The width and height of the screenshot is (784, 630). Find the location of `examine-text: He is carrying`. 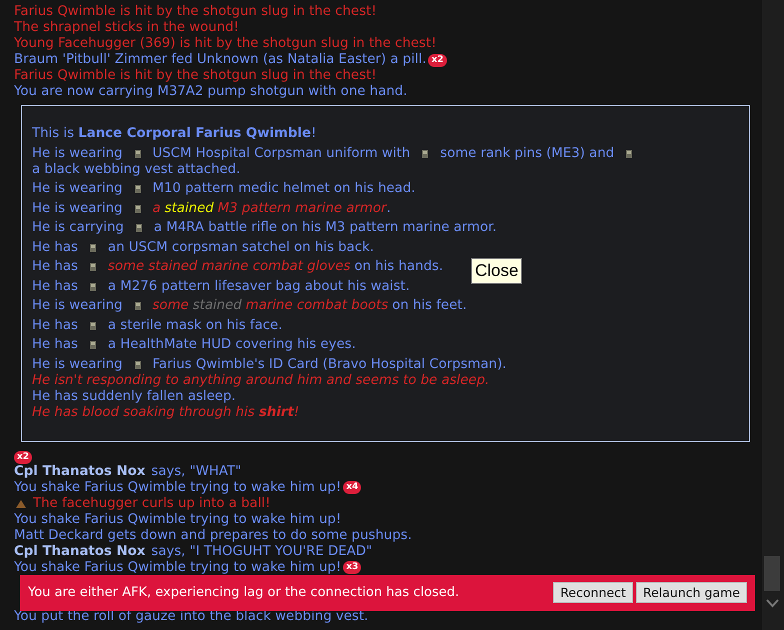

examine-text: He is carrying is located at coordinates (78, 228).